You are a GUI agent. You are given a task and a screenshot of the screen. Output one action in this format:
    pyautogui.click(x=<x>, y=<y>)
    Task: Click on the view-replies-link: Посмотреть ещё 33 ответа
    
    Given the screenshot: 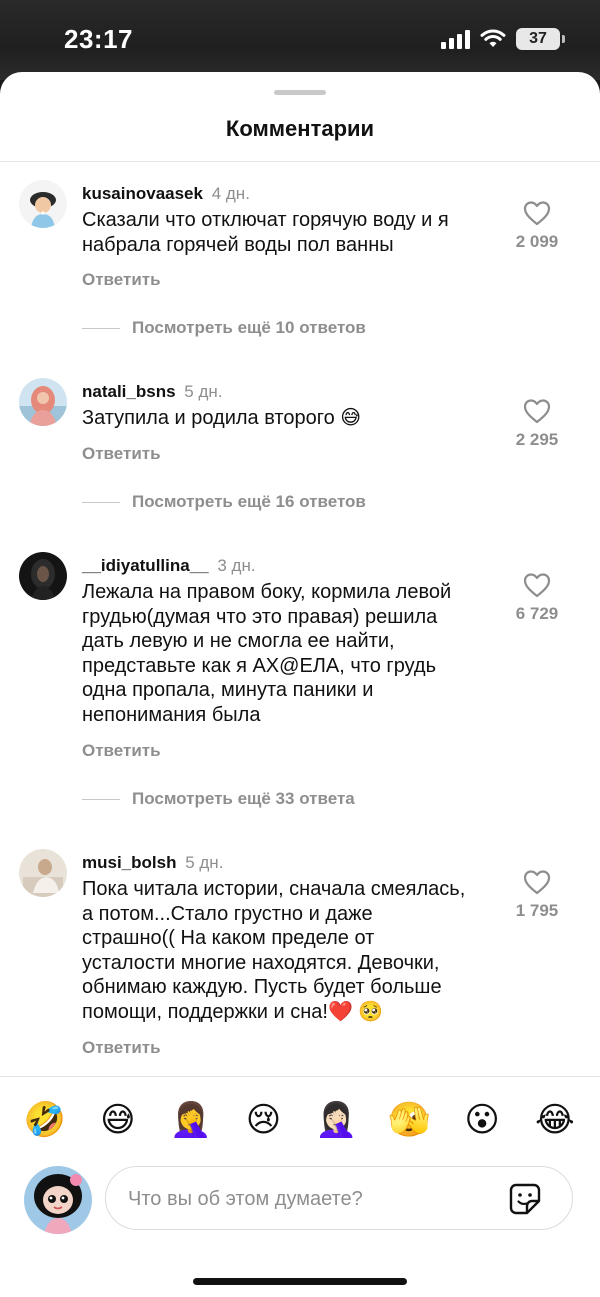 What is the action you would take?
    pyautogui.click(x=218, y=799)
    